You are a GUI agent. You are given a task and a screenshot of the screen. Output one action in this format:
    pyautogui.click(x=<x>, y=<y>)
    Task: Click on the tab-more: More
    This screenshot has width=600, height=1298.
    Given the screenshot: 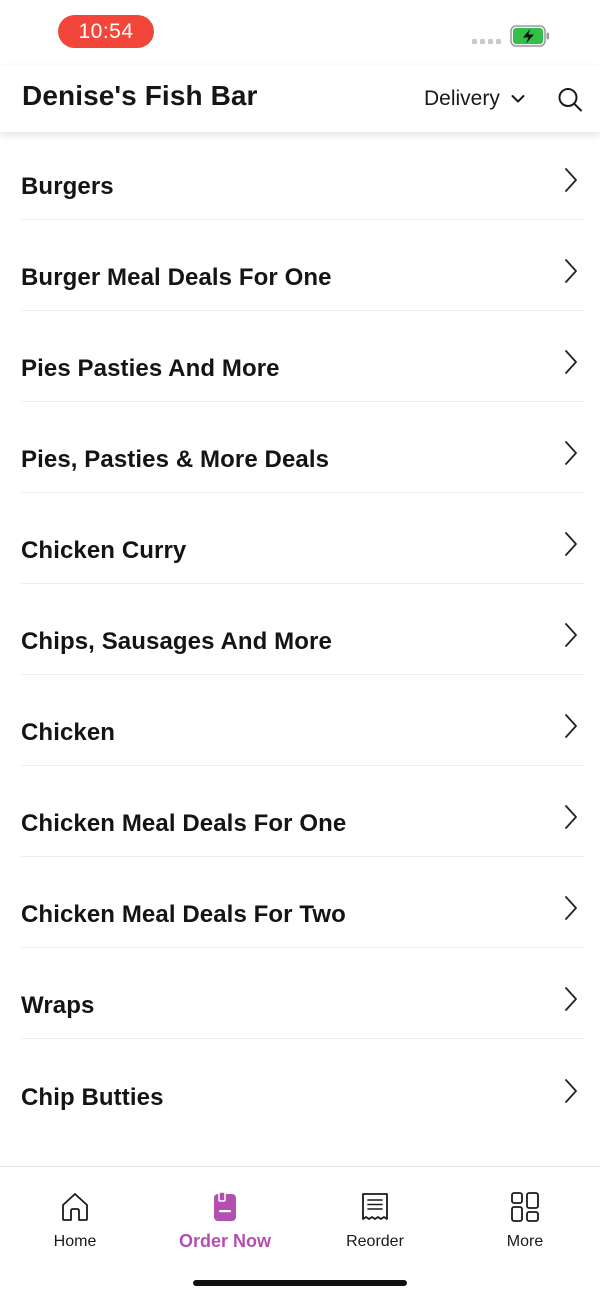 What is the action you would take?
    pyautogui.click(x=525, y=1217)
    